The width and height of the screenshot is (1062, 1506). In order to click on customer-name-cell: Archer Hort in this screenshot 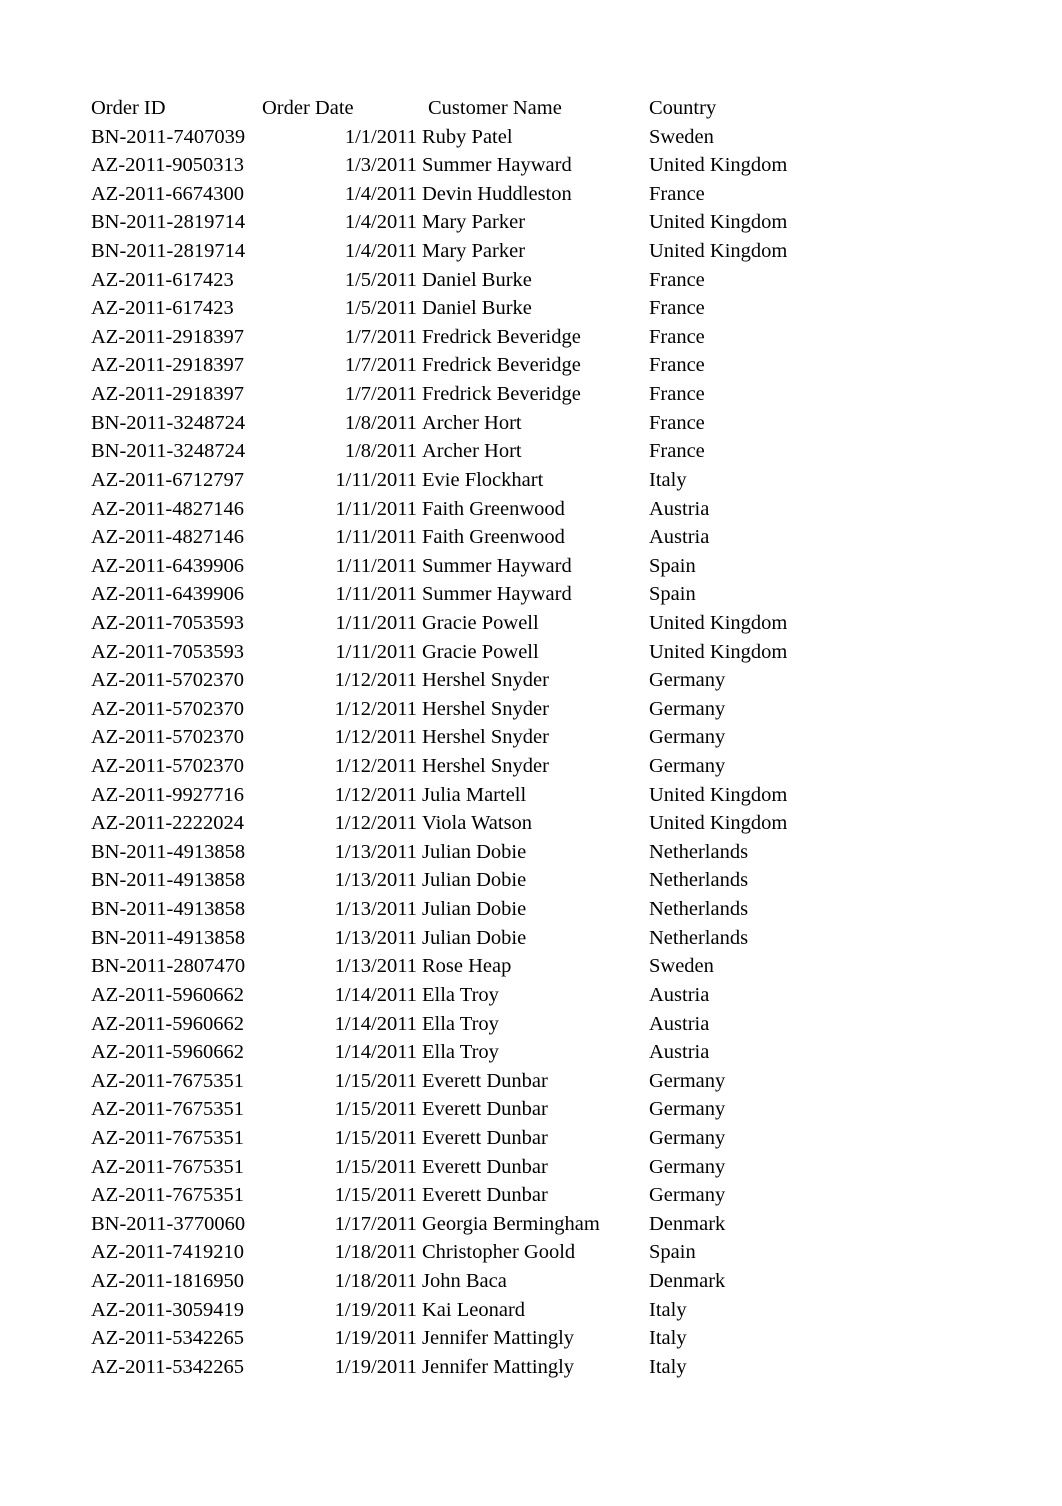, I will do `click(472, 451)`.